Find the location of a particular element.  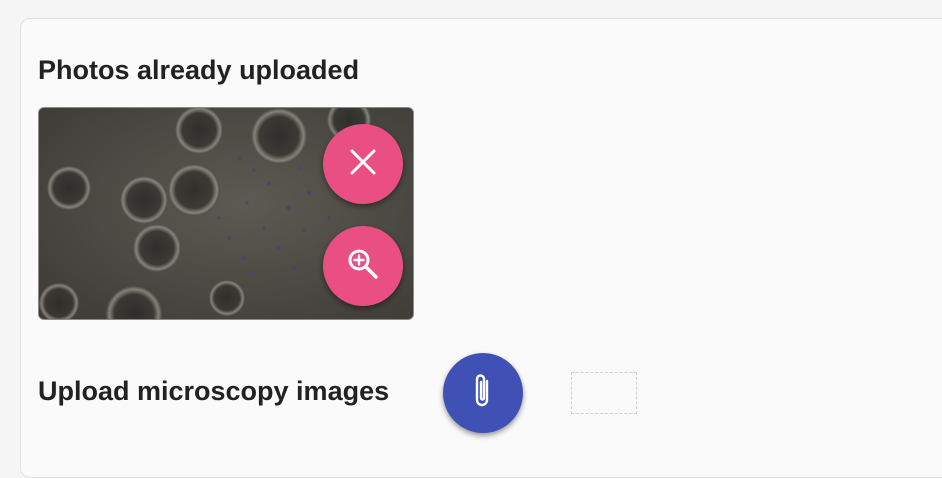

attach-file-button is located at coordinates (483, 393).